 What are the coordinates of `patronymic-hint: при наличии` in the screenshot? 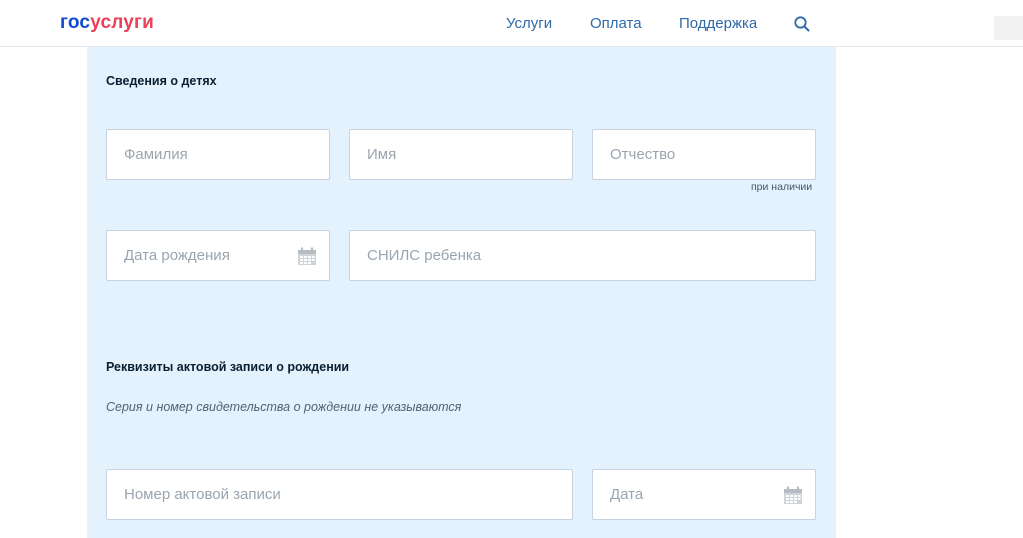 It's located at (782, 187).